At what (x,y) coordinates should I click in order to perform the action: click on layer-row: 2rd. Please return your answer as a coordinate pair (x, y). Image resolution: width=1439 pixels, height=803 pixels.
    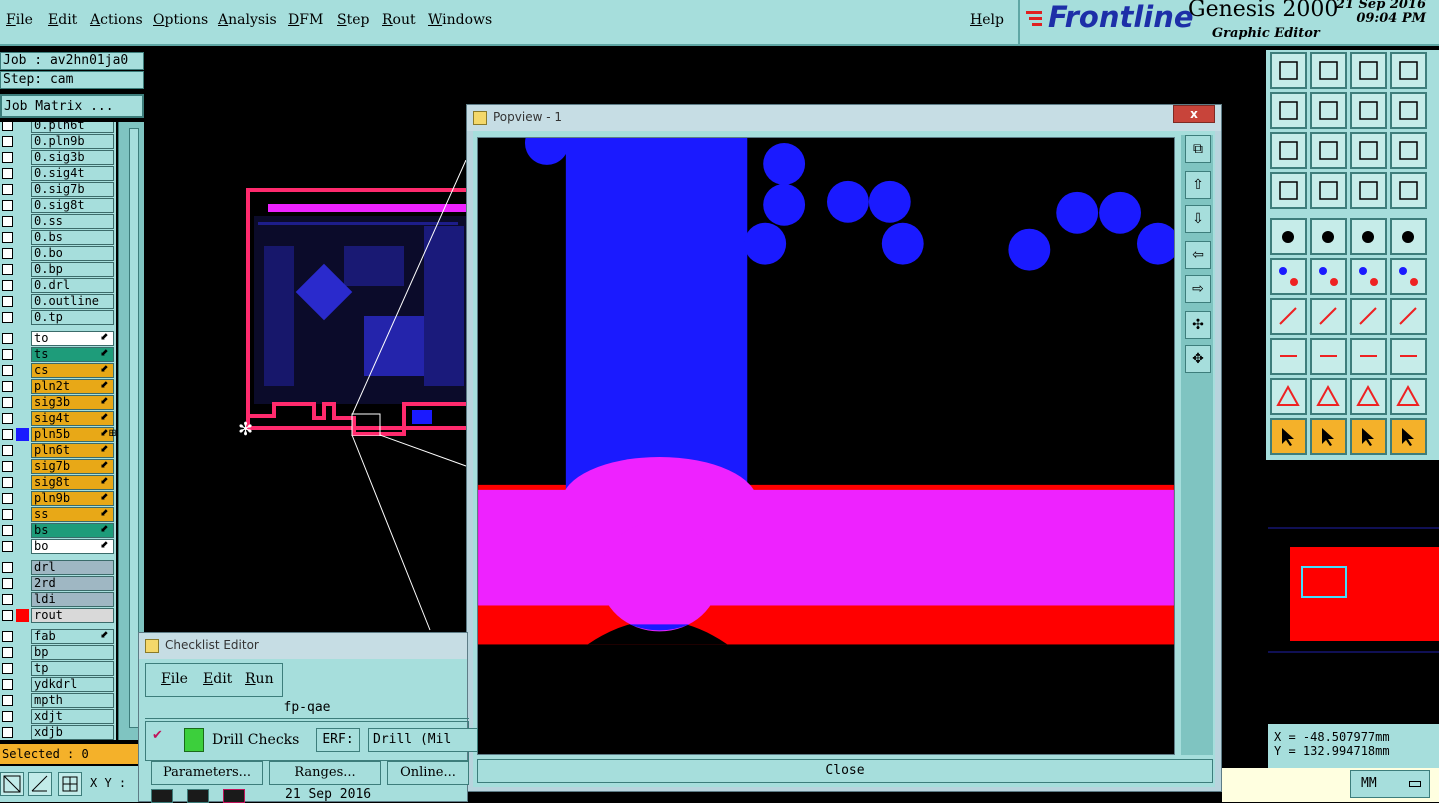
    Looking at the image, I should click on (58, 583).